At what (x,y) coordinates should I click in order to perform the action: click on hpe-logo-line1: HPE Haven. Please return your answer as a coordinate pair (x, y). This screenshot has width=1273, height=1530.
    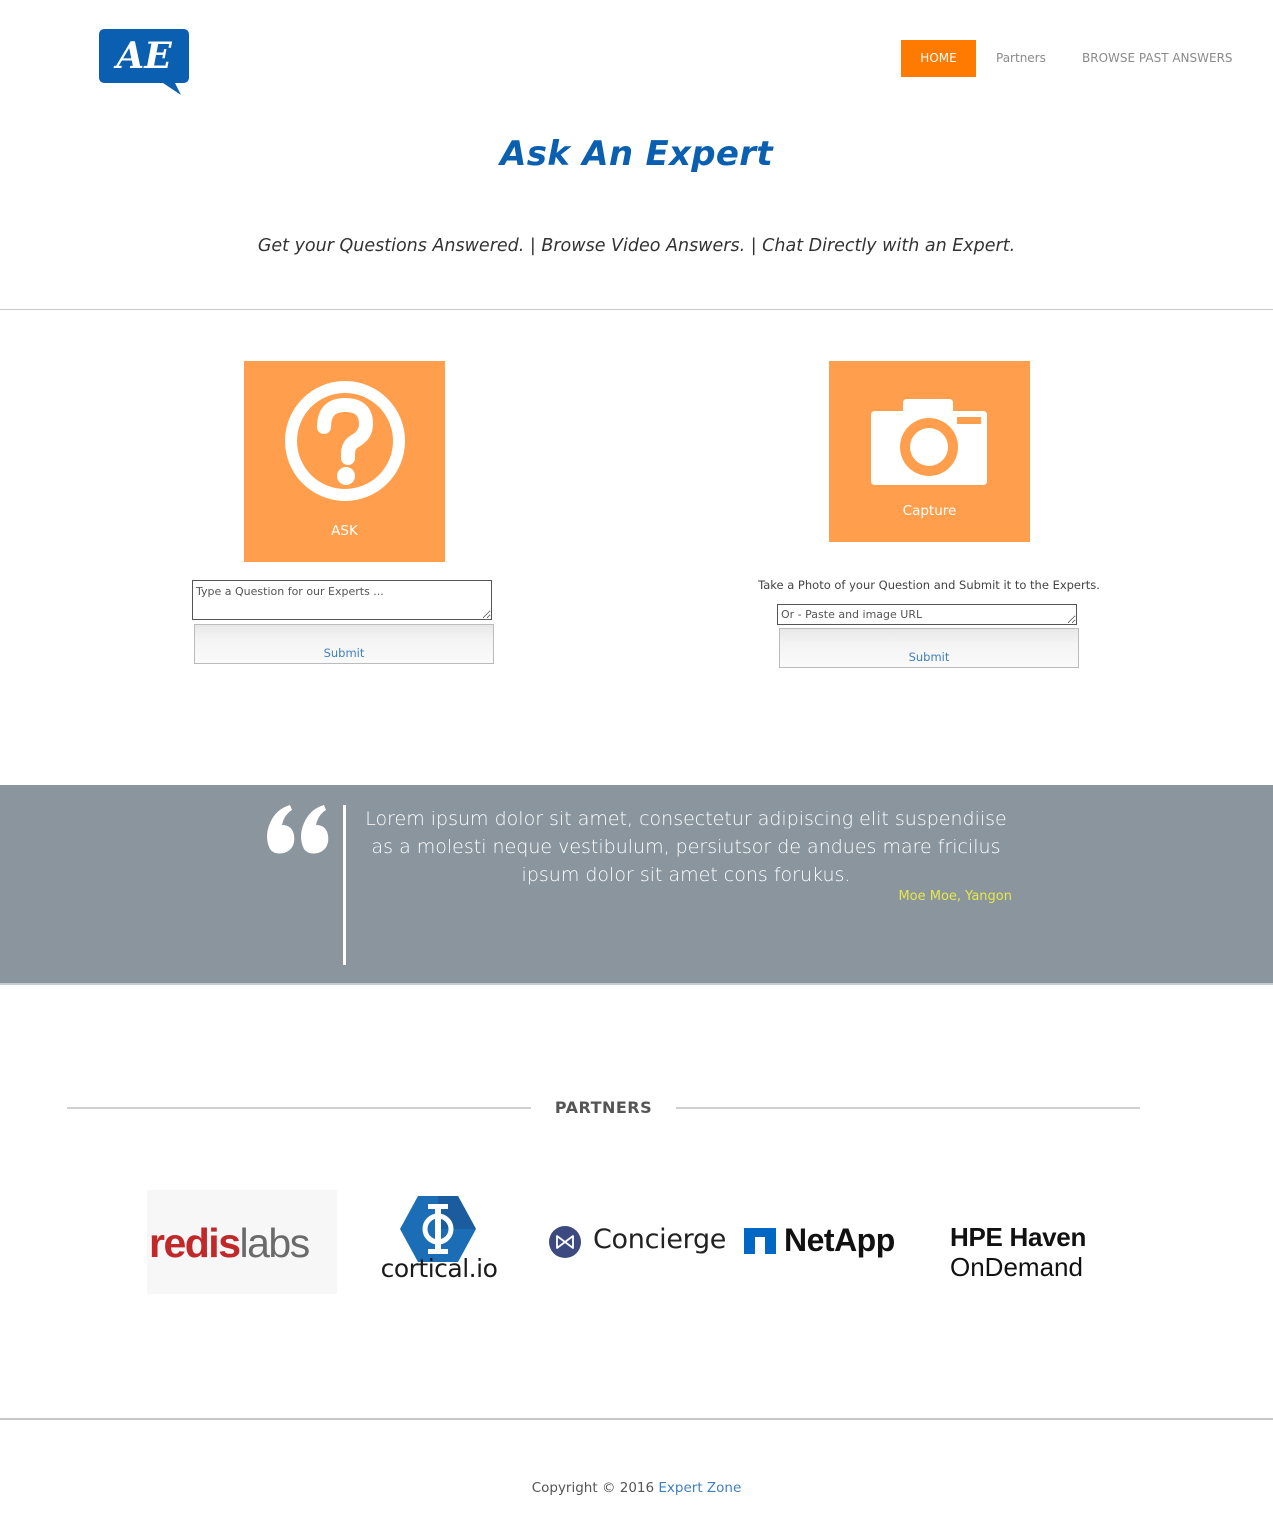
    Looking at the image, I should click on (1018, 1237).